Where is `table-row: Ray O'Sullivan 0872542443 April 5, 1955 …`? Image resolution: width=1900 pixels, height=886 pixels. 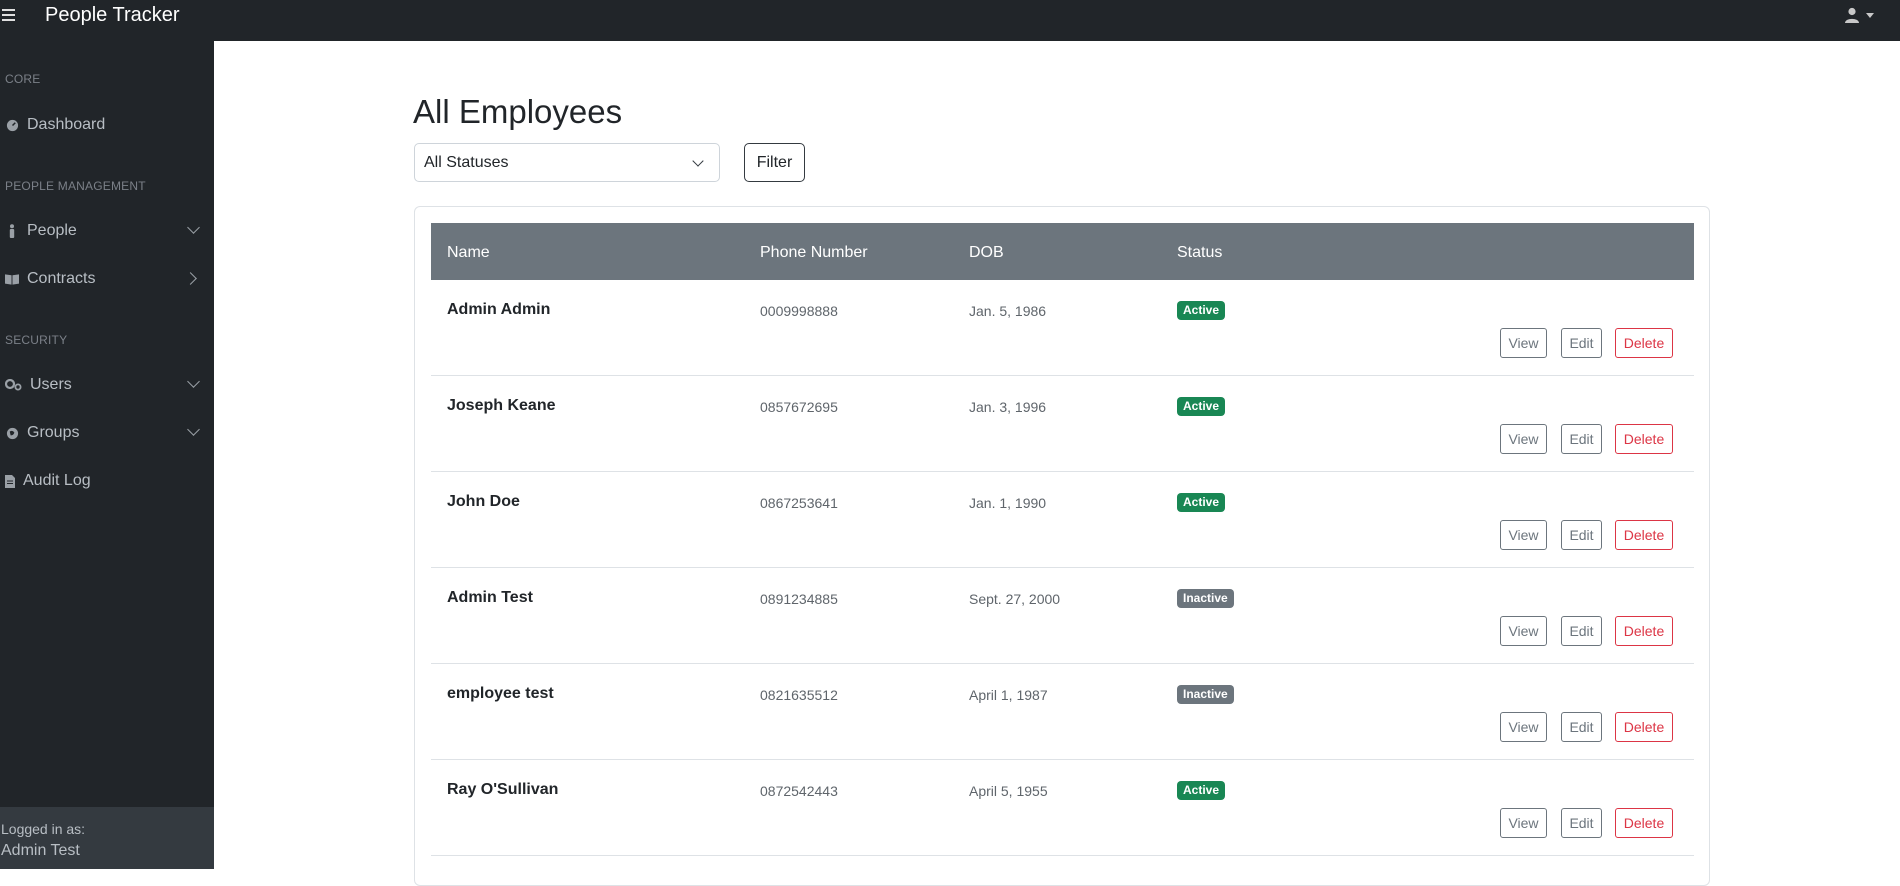
table-row: Ray O'Sullivan 0872542443 April 5, 1955 … is located at coordinates (1062, 808).